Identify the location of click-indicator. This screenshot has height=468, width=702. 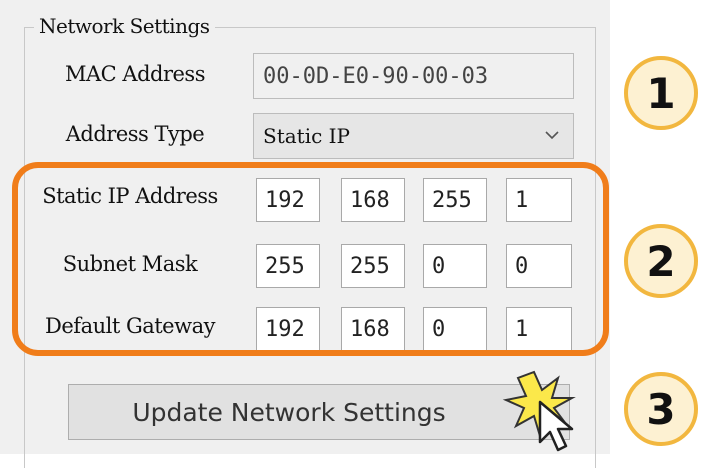
(545, 409).